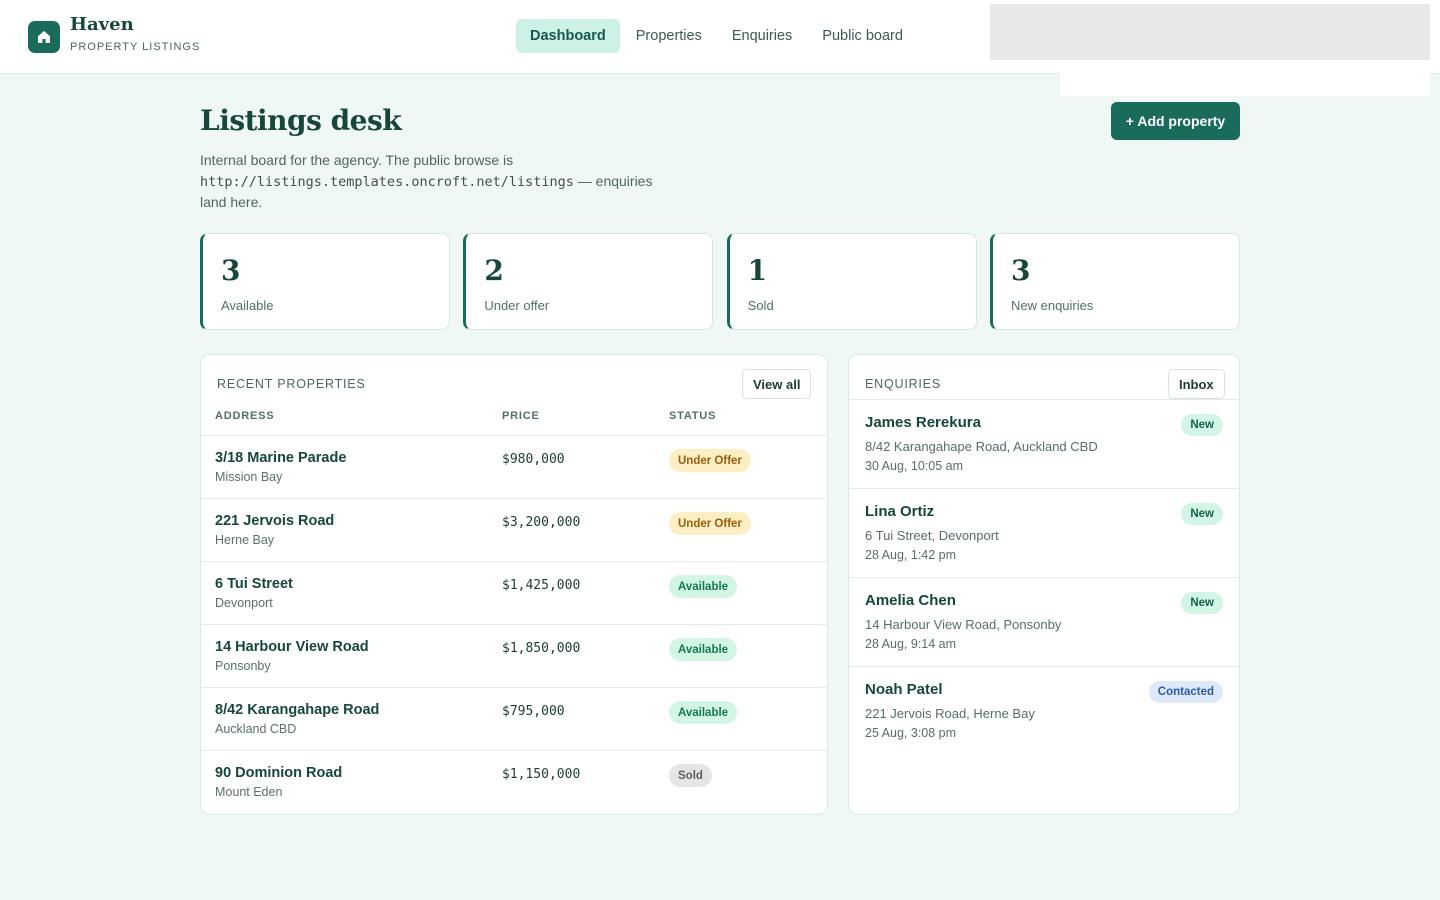 The width and height of the screenshot is (1440, 900). What do you see at coordinates (568, 36) in the screenshot?
I see `nav-dashboard: Dashboard` at bounding box center [568, 36].